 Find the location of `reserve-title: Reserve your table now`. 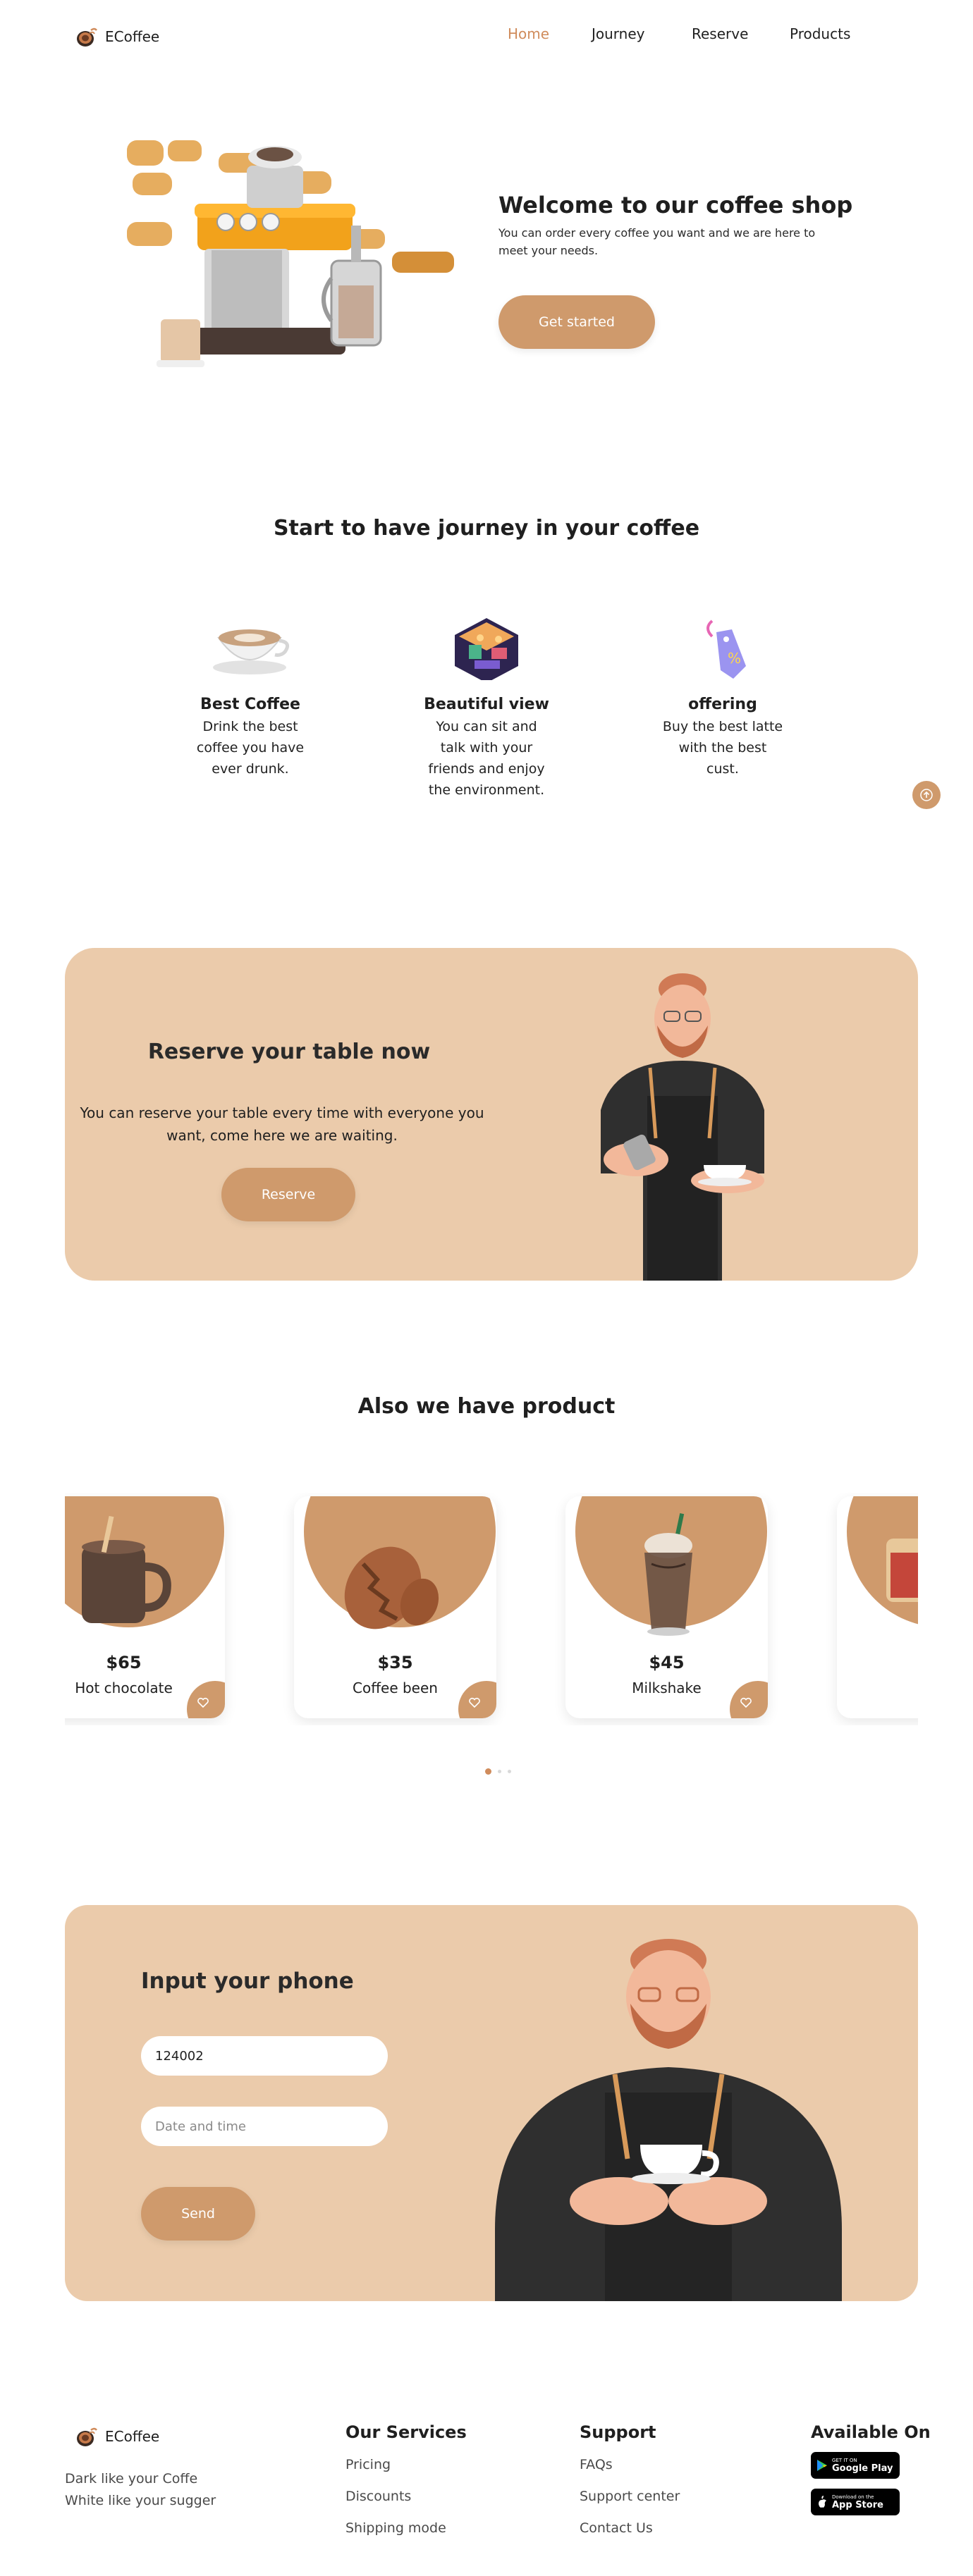

reserve-title: Reserve your table now is located at coordinates (289, 1052).